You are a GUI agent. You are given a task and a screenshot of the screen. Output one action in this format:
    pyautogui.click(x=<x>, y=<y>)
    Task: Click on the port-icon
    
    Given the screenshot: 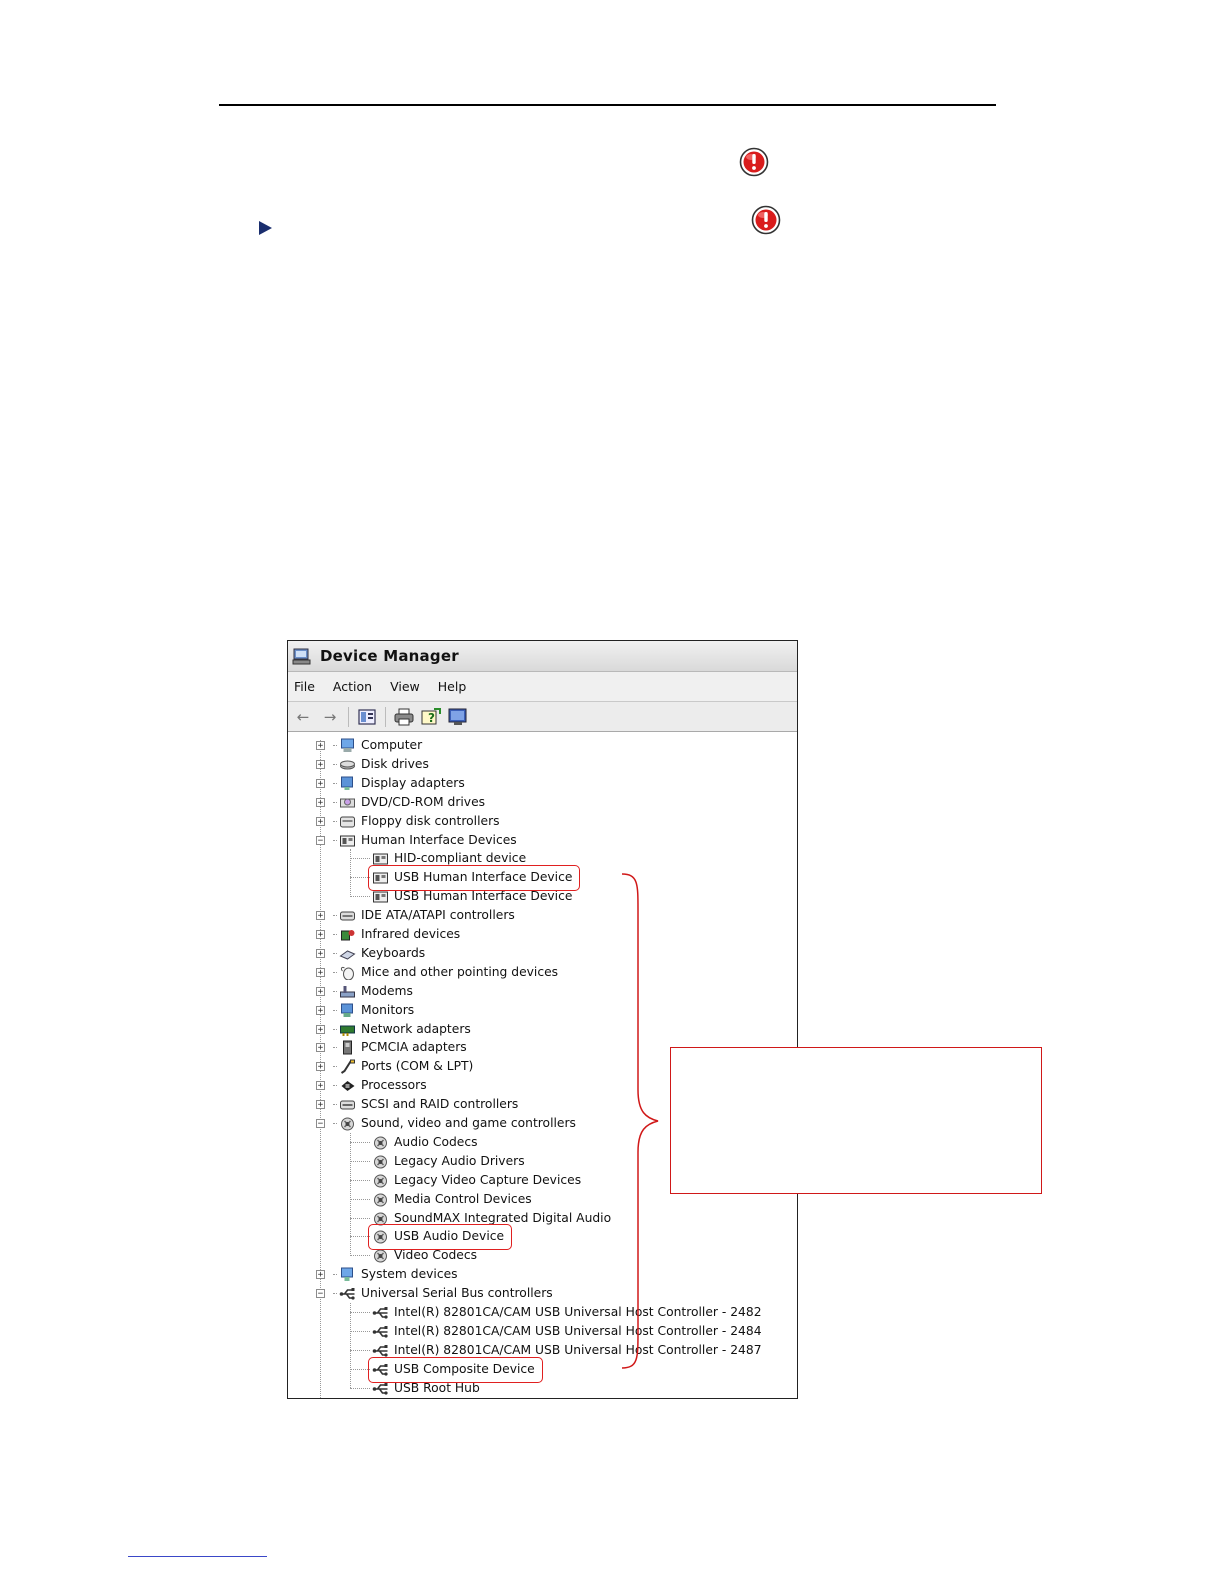 What is the action you would take?
    pyautogui.click(x=347, y=1067)
    